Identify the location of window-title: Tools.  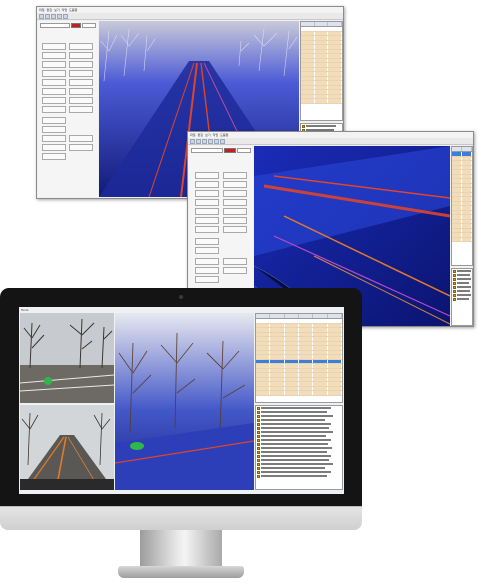
(25, 310).